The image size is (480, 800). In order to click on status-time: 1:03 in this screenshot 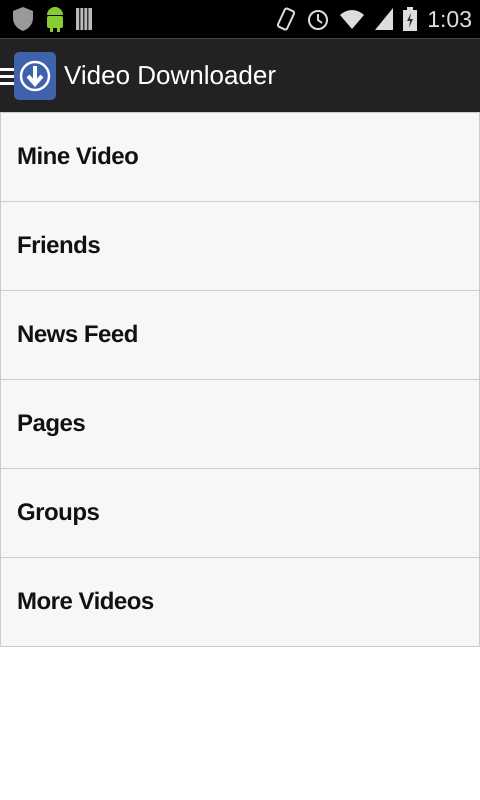, I will do `click(449, 19)`.